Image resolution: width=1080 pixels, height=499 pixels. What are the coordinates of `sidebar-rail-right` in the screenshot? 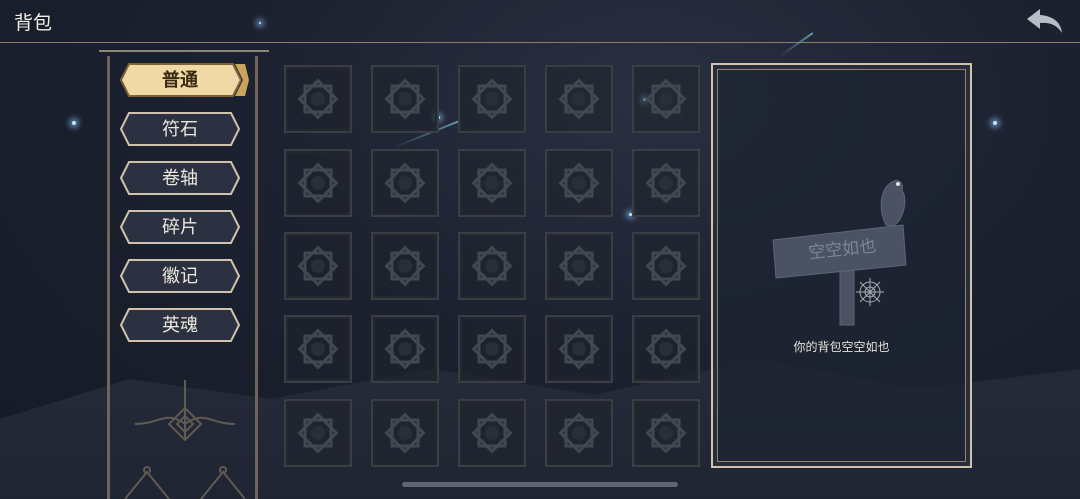 It's located at (256, 277).